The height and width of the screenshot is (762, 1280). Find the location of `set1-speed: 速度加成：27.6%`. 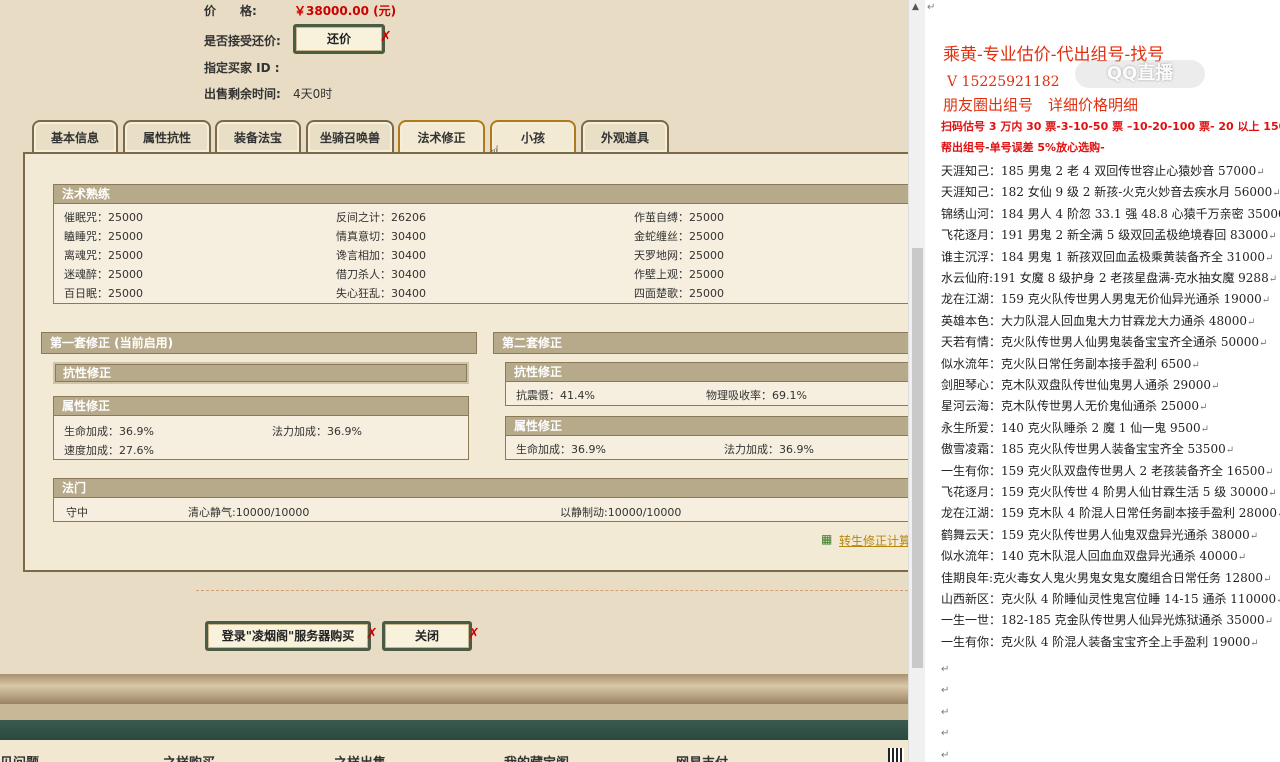

set1-speed: 速度加成：27.6% is located at coordinates (109, 450).